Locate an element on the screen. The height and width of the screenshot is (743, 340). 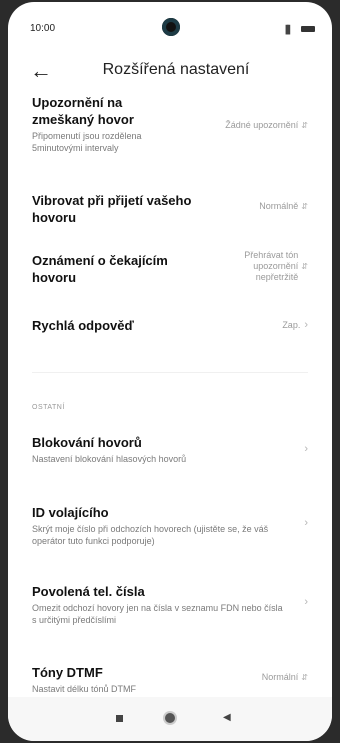
setting-value: Normálně ⇵ is located at coordinates (283, 206).